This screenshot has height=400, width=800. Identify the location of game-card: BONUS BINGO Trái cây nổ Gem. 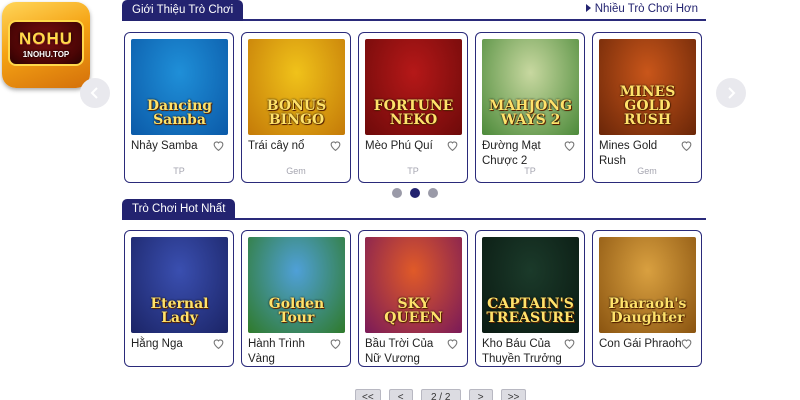
(296, 107).